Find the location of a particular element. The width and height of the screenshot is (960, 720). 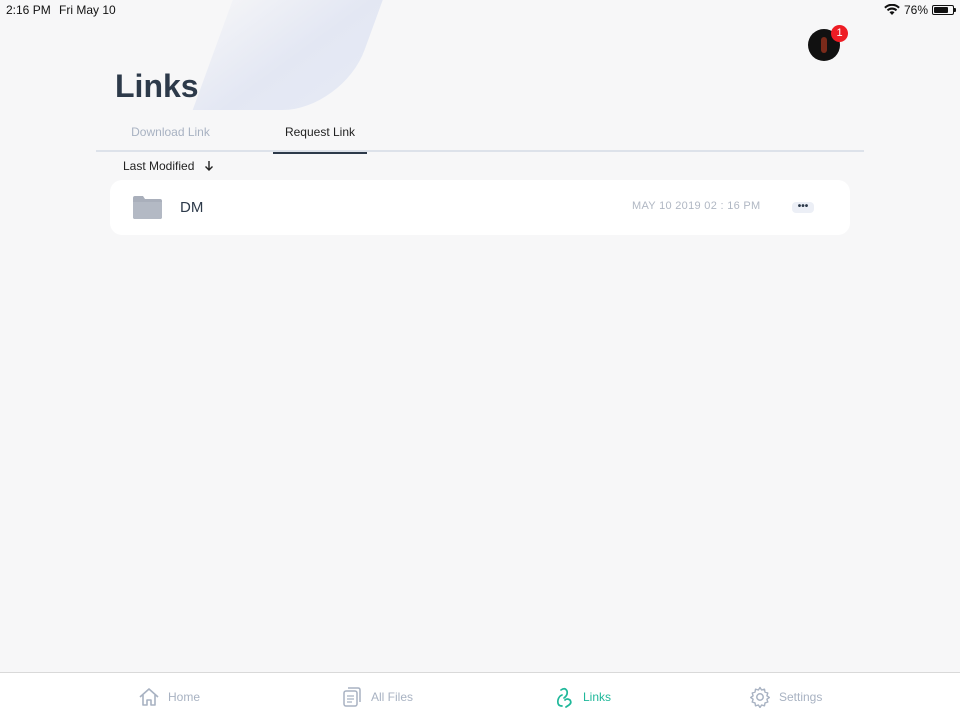

wifi-icon is located at coordinates (892, 9).